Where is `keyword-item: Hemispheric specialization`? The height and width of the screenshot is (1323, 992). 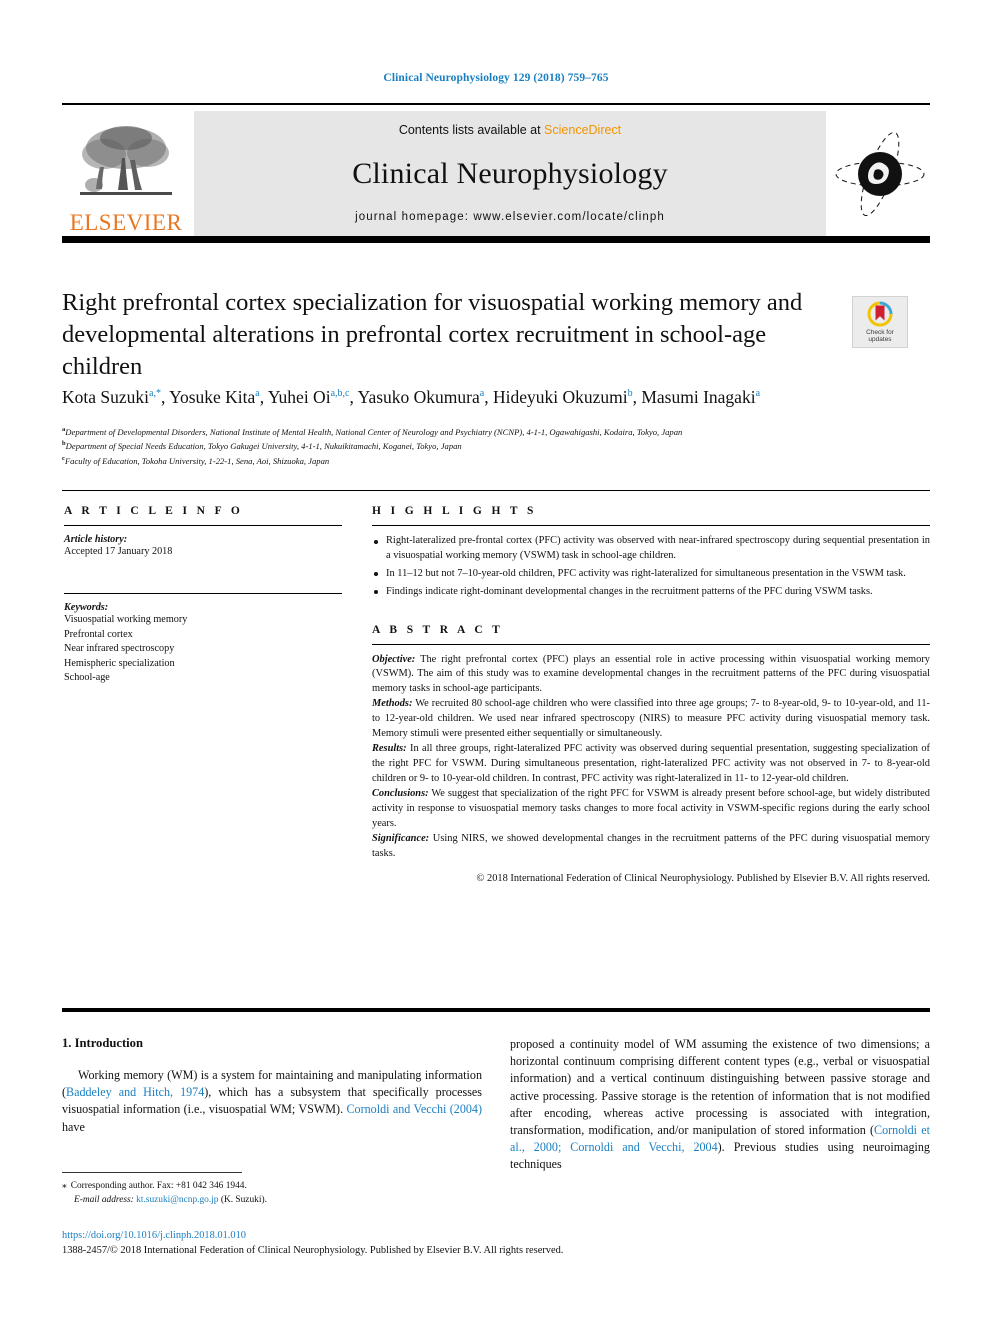 keyword-item: Hemispheric specialization is located at coordinates (119, 663).